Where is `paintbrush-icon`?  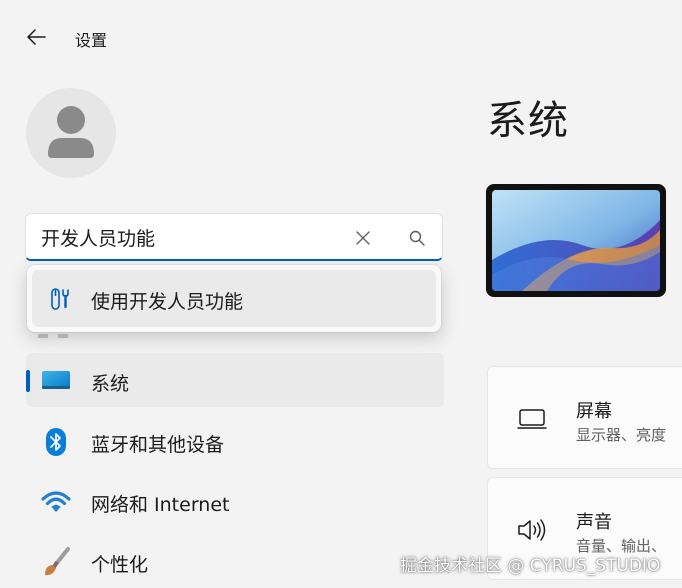
paintbrush-icon is located at coordinates (56, 561).